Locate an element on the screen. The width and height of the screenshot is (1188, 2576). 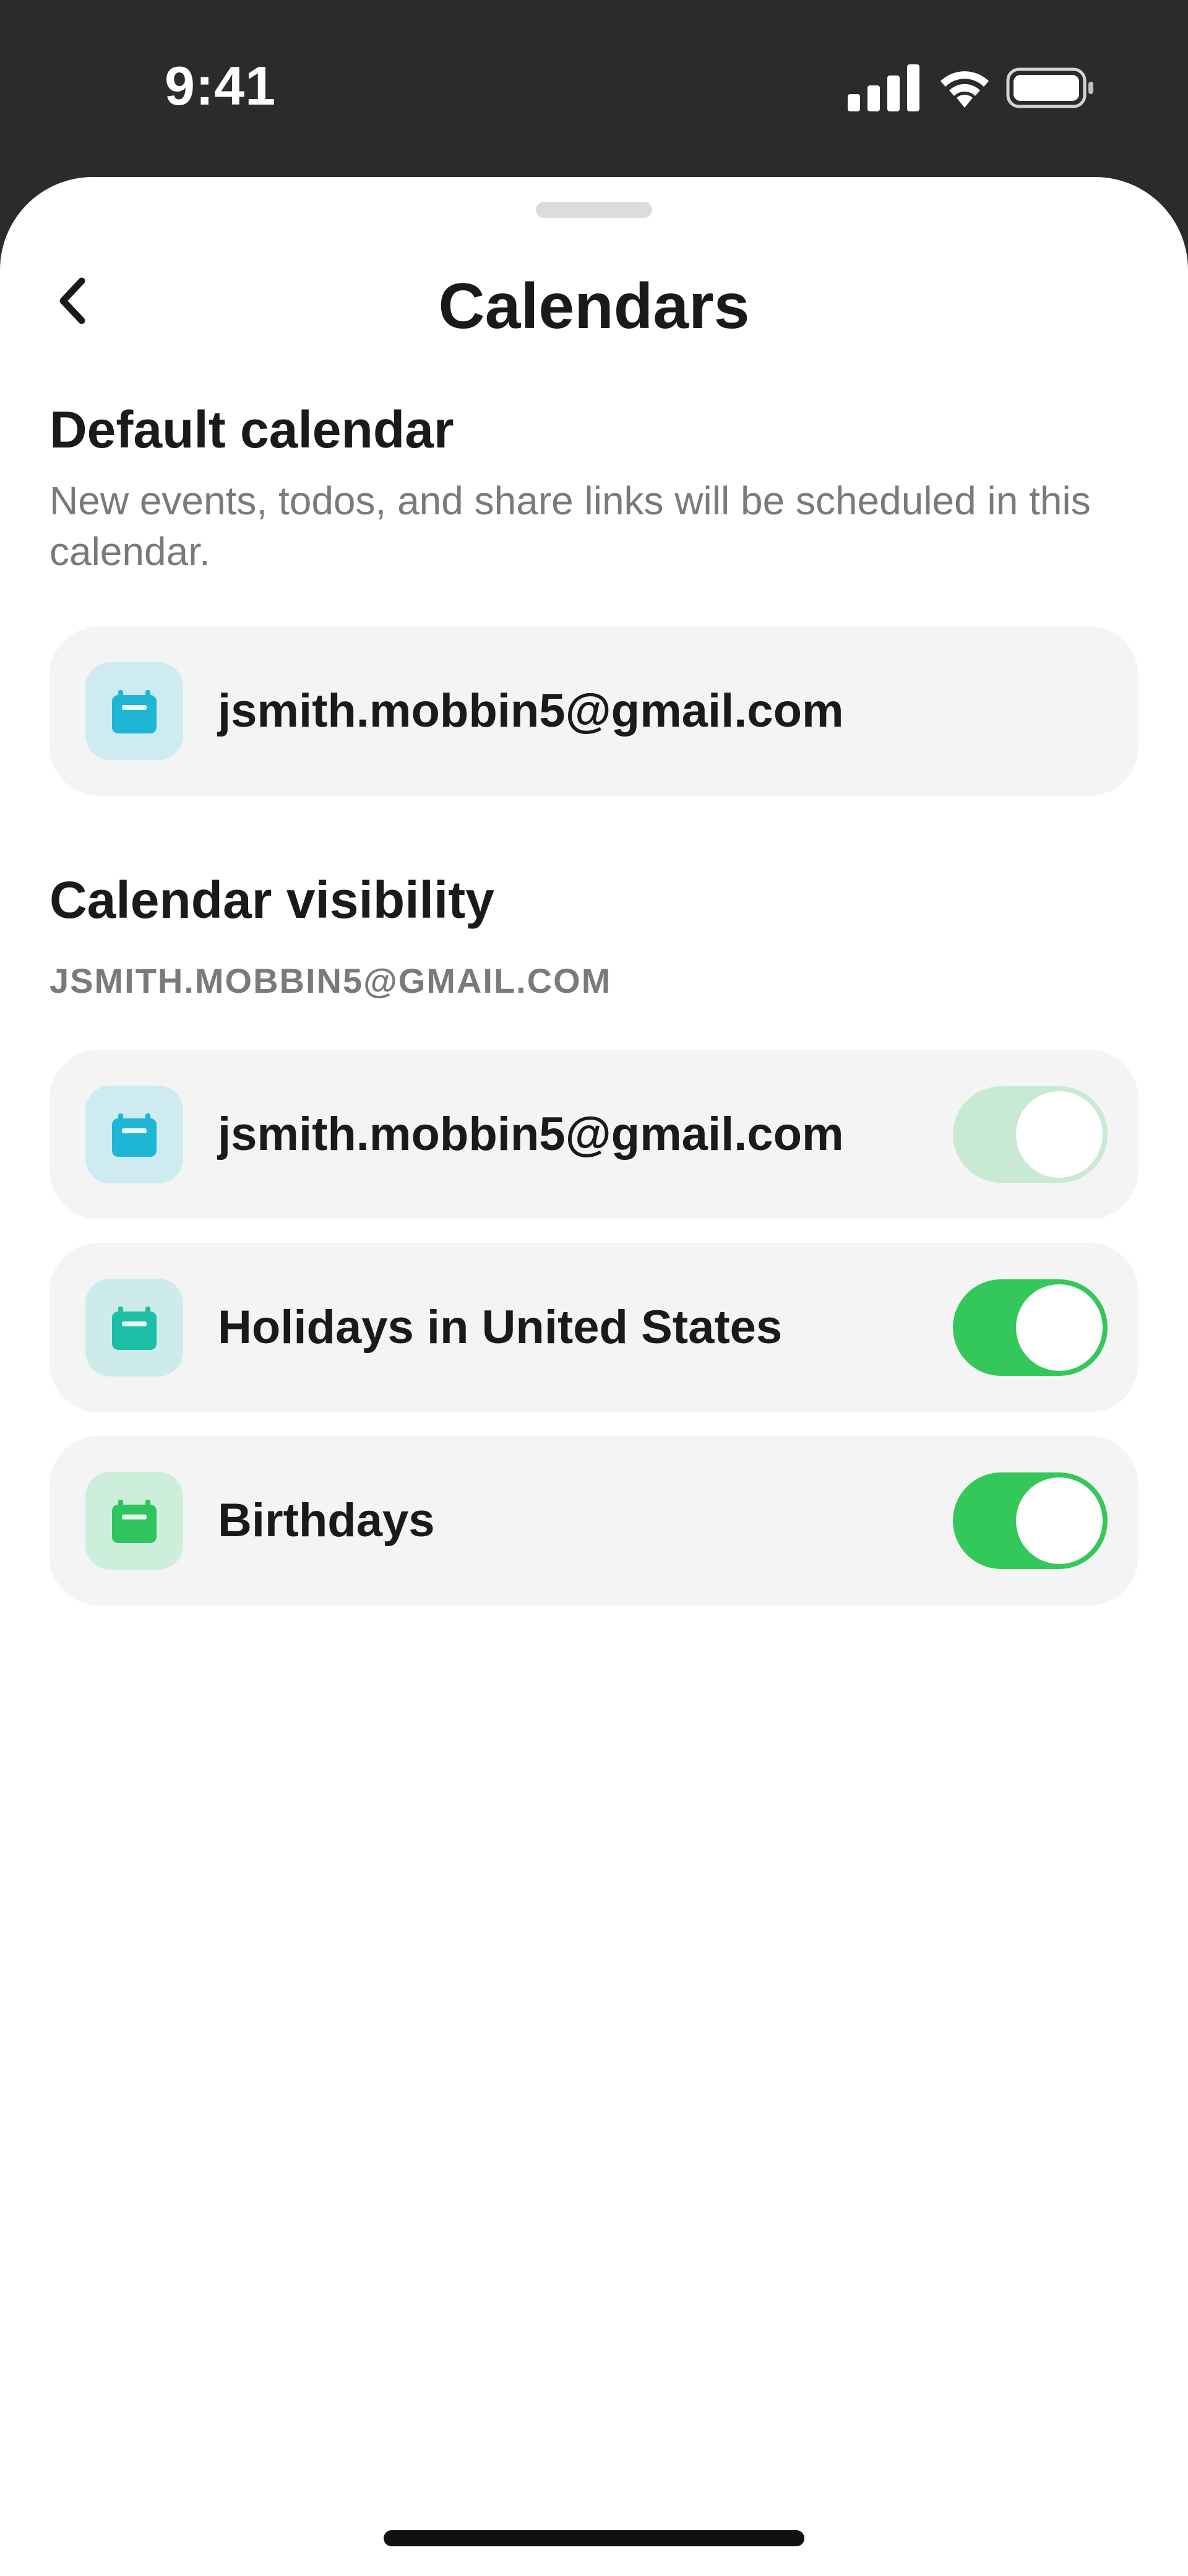
status-bar: 9:41 is located at coordinates (594, 88).